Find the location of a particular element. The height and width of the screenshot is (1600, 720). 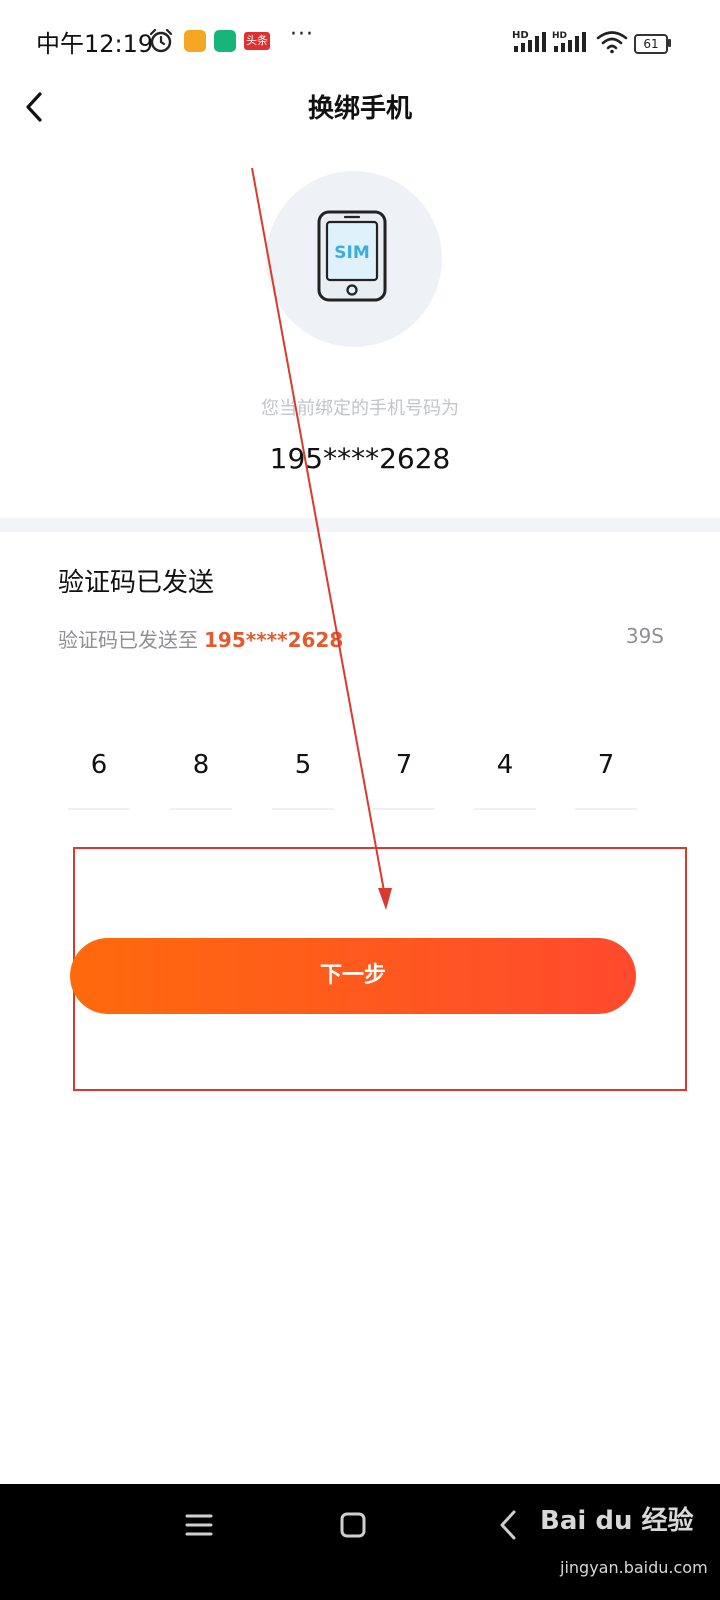

code-digit-6: 7 is located at coordinates (606, 775).